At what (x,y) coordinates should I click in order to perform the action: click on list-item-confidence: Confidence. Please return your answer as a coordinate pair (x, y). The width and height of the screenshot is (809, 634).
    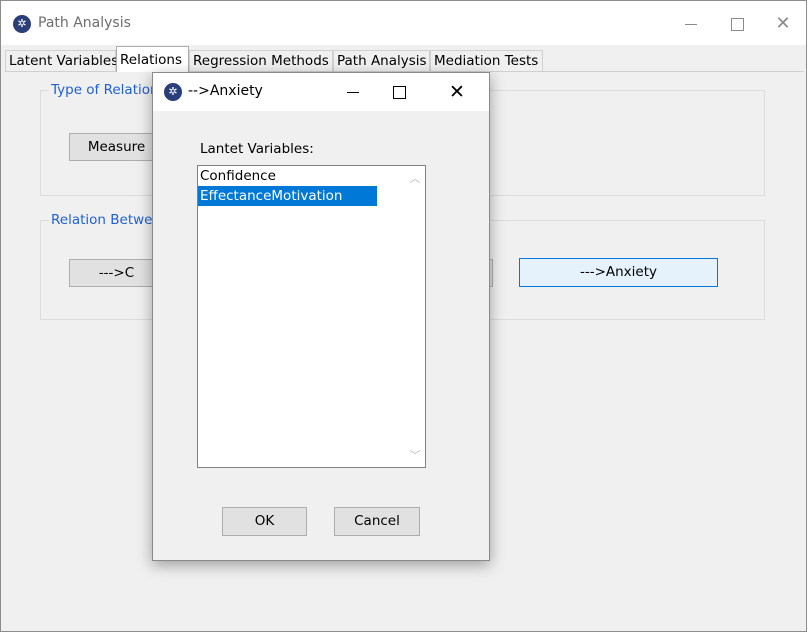
    Looking at the image, I should click on (311, 176).